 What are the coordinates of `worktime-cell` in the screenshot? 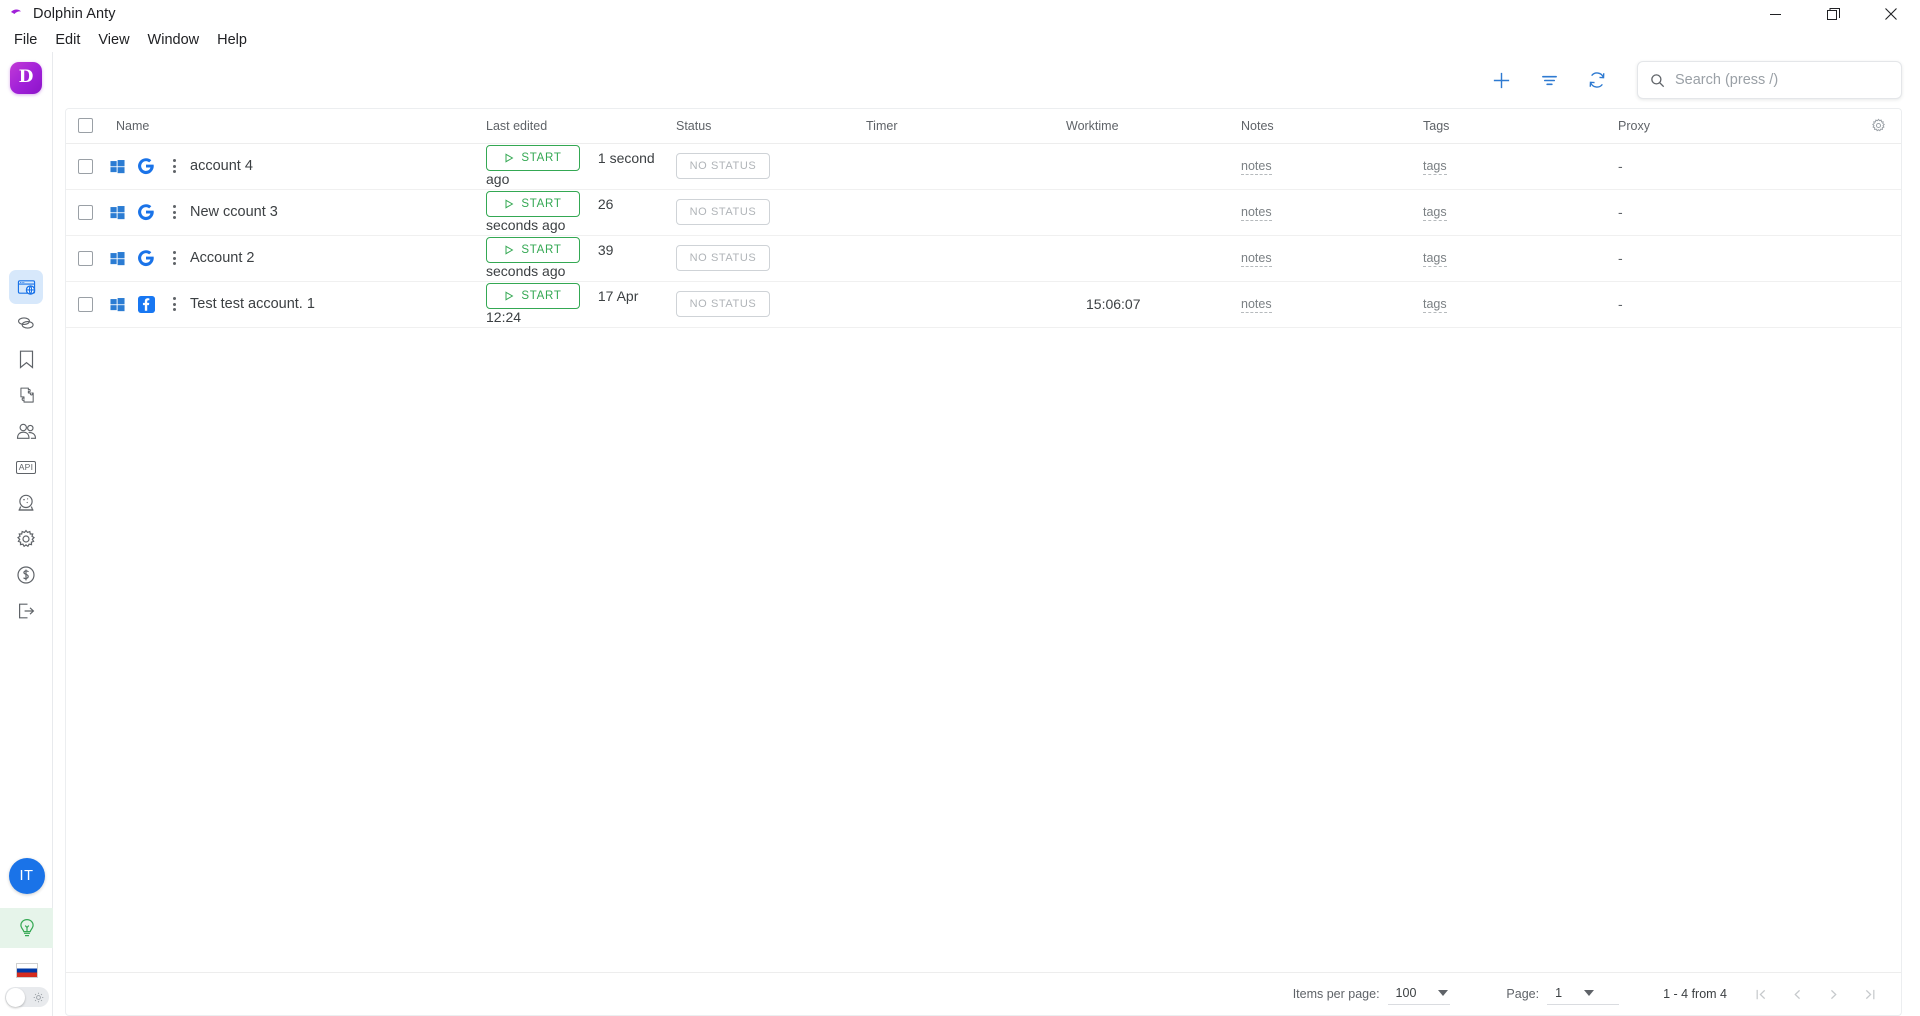 It's located at (1153, 212).